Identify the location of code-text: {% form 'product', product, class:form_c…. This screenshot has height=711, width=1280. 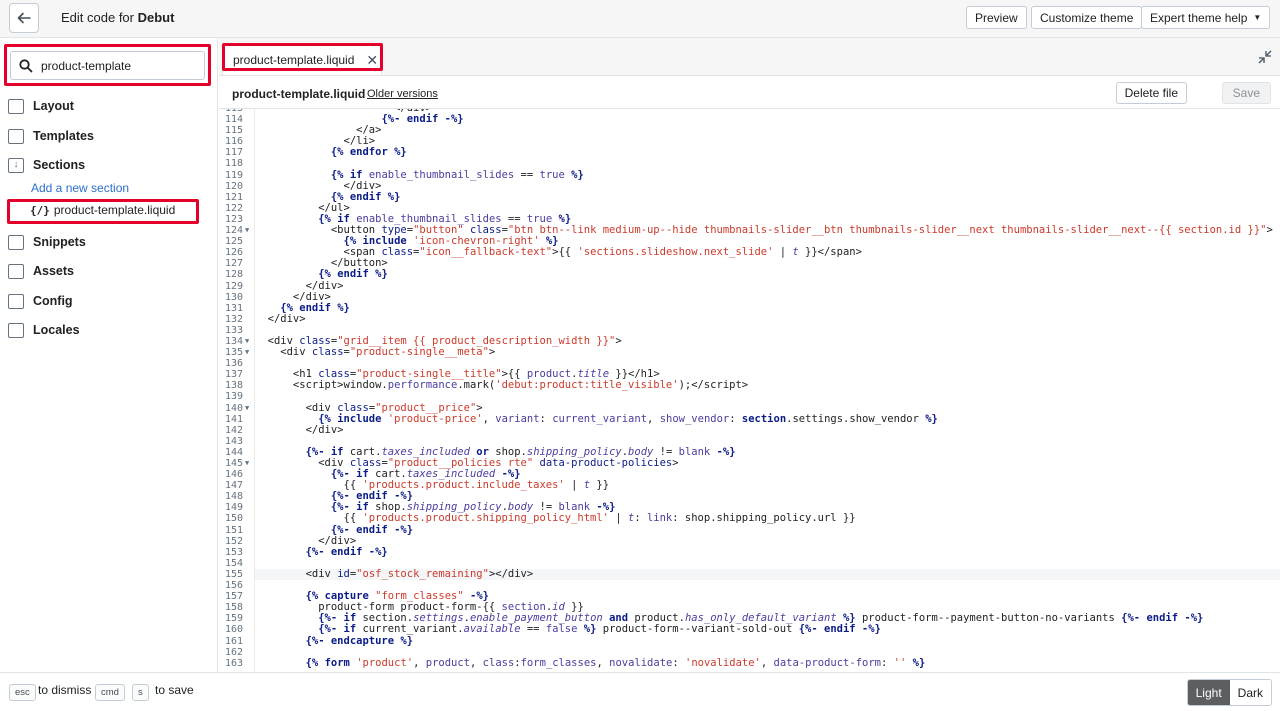
(615, 662).